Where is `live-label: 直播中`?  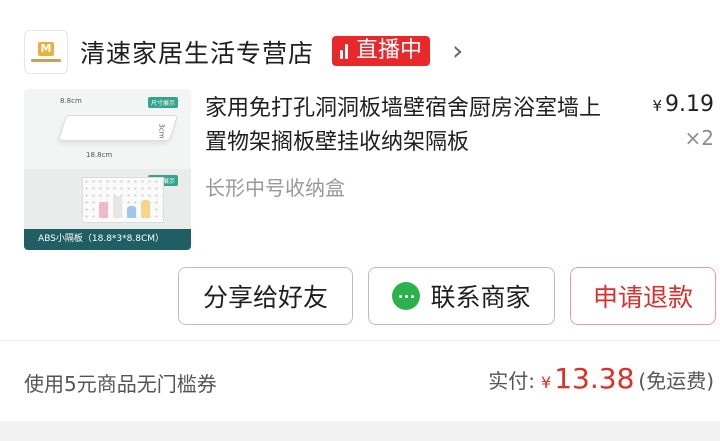
live-label: 直播中 is located at coordinates (389, 50).